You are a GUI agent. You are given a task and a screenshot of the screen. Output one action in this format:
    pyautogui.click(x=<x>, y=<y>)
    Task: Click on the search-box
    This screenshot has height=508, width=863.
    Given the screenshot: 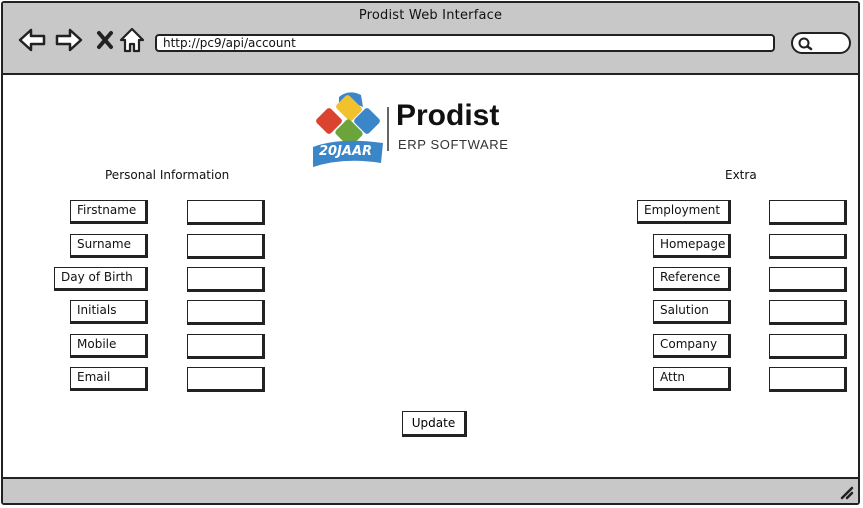 What is the action you would take?
    pyautogui.click(x=821, y=43)
    